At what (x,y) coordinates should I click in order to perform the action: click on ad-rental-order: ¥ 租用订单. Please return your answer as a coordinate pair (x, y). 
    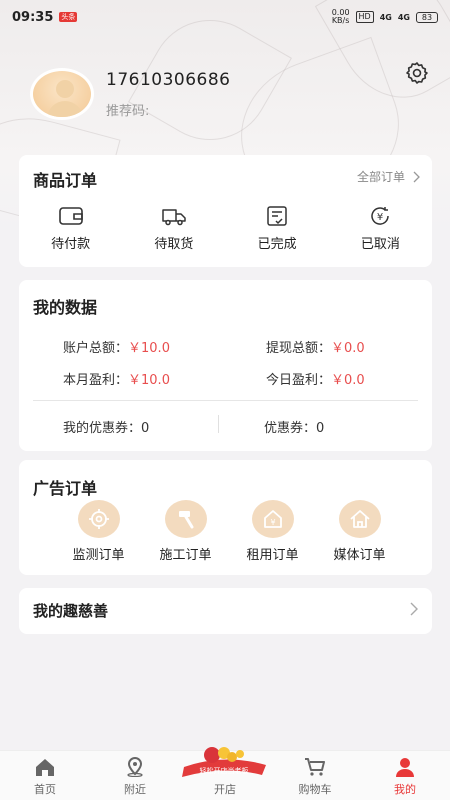
    Looking at the image, I should click on (272, 531).